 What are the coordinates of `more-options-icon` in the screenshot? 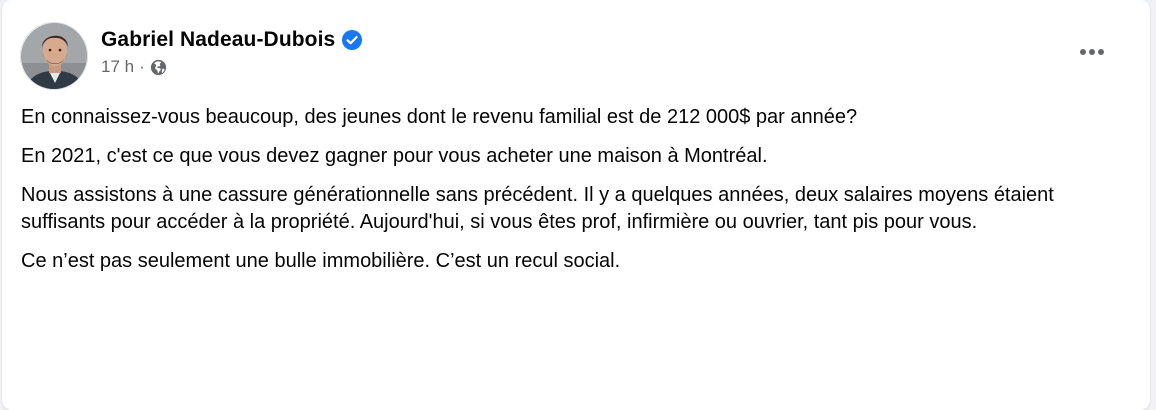 It's located at (1092, 52).